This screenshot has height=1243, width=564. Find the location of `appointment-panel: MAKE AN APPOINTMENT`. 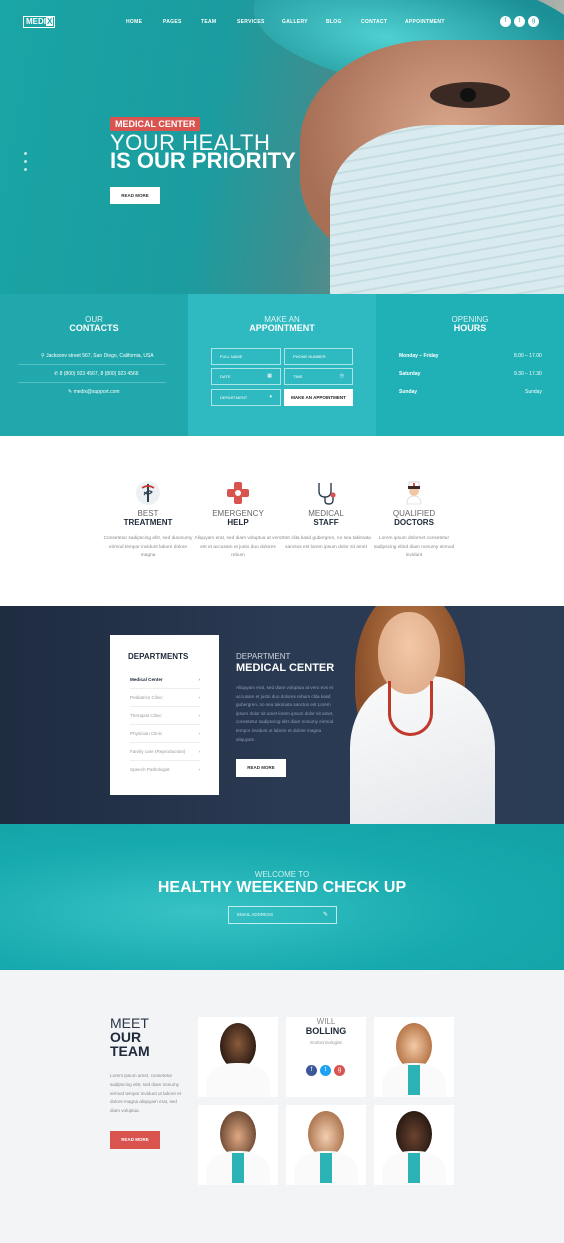

appointment-panel: MAKE AN APPOINTMENT is located at coordinates (282, 365).